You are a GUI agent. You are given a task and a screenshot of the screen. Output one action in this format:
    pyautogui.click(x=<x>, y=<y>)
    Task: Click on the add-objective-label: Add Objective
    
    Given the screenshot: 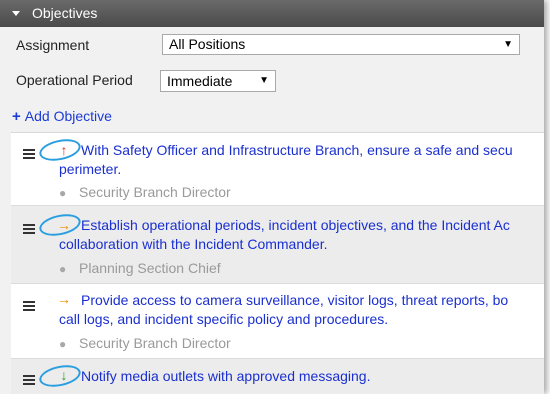 What is the action you would take?
    pyautogui.click(x=68, y=116)
    